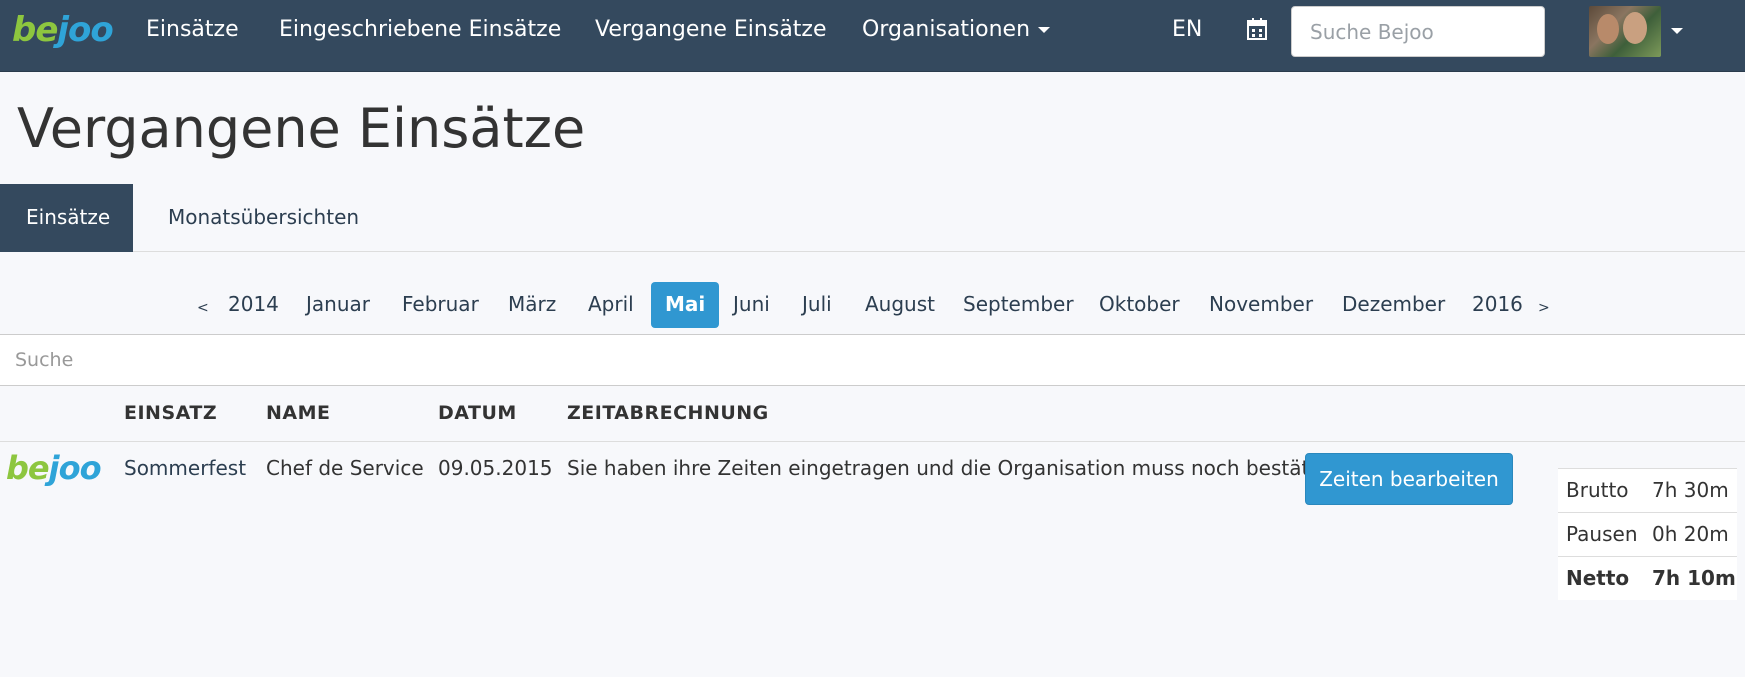 This screenshot has width=1745, height=677. What do you see at coordinates (1694, 578) in the screenshot?
I see `summary-value: 7h 10m` at bounding box center [1694, 578].